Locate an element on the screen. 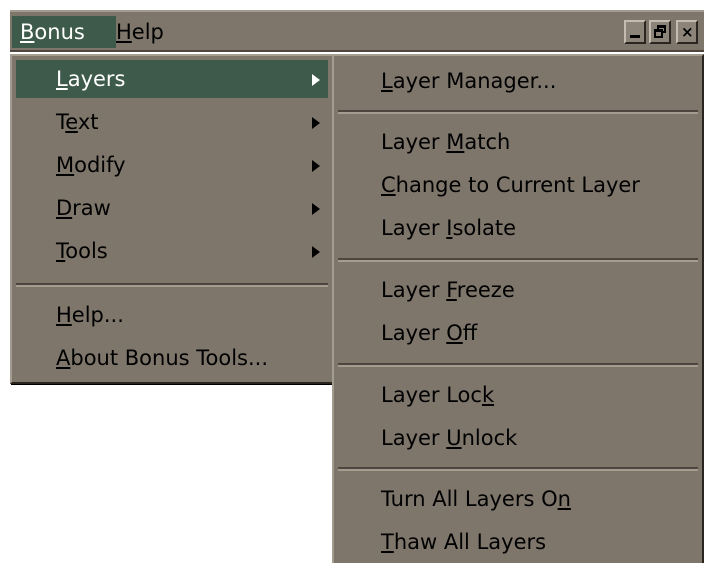 The image size is (704, 563). submenu-item-label: Change to Current Layer is located at coordinates (510, 185).